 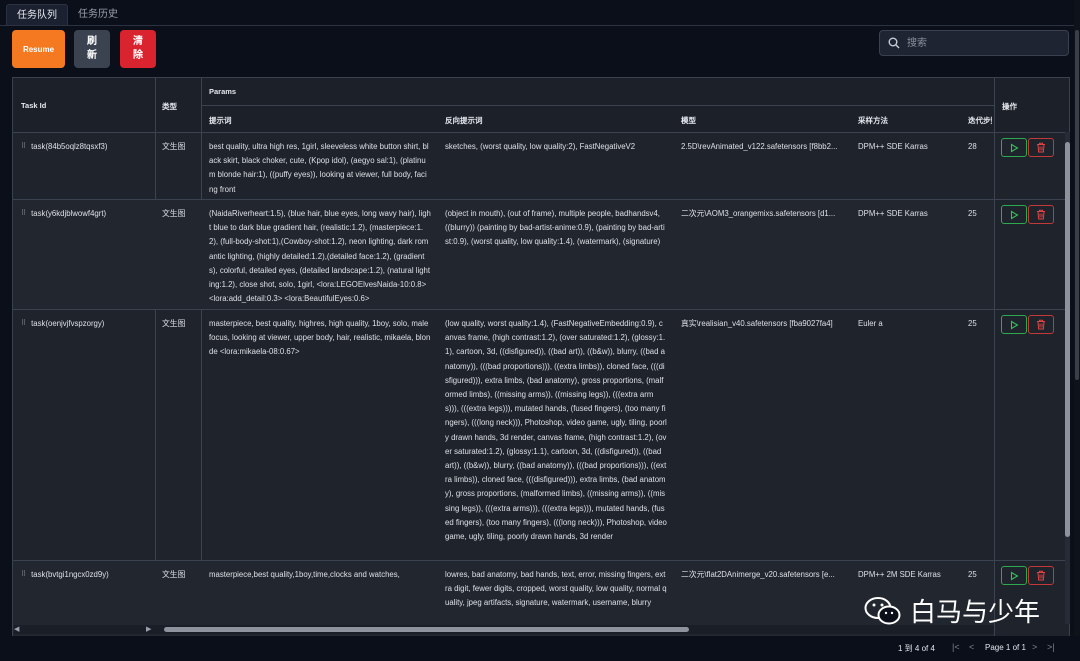 I want to click on task-id-cell: ⠿ task(y6kdjblwowf4grt), so click(x=63, y=214).